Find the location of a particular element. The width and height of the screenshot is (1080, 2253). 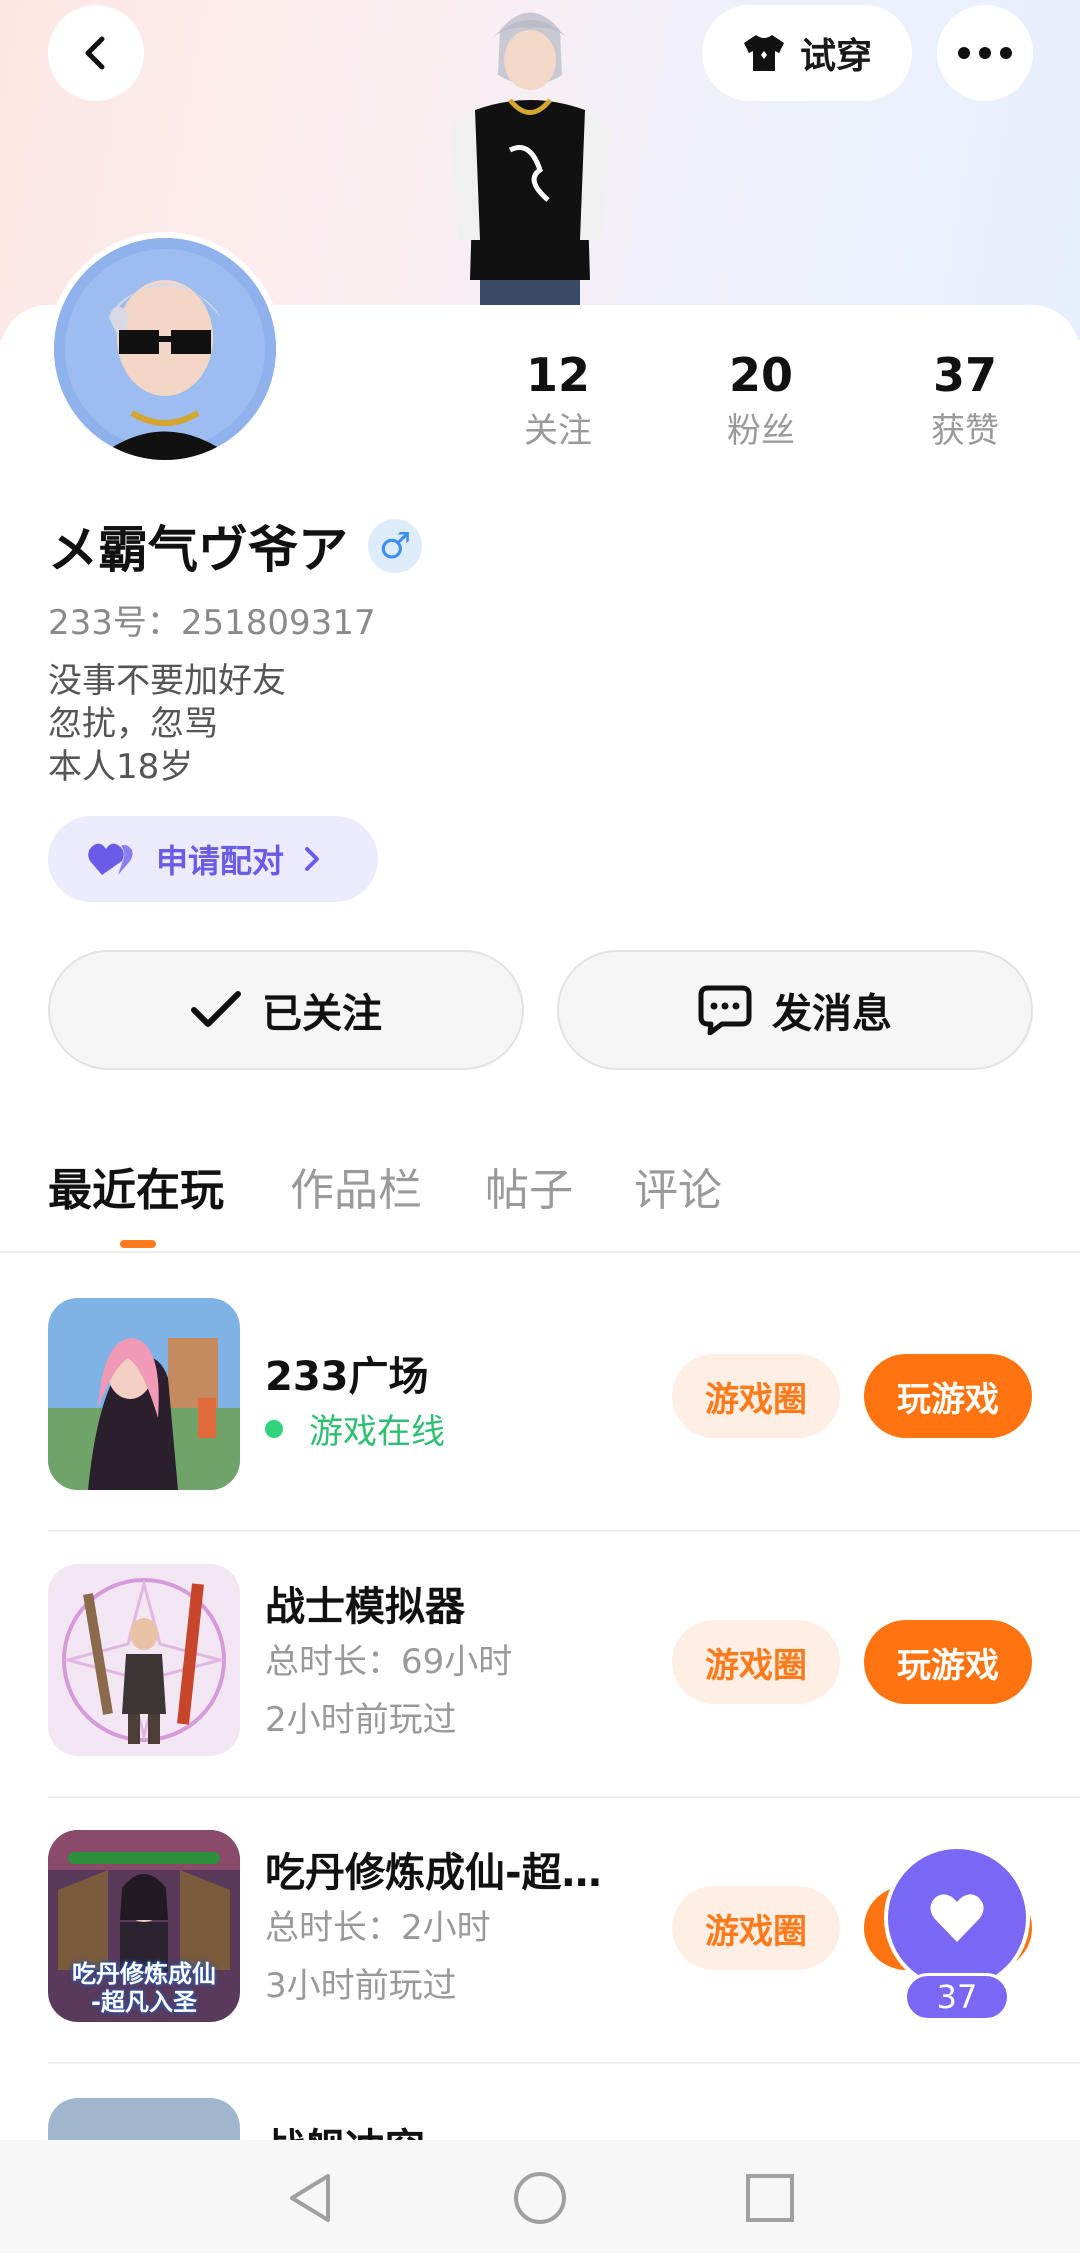

game-icon-caption: 吃丹修炼成仙 -超凡入圣 is located at coordinates (144, 1988).